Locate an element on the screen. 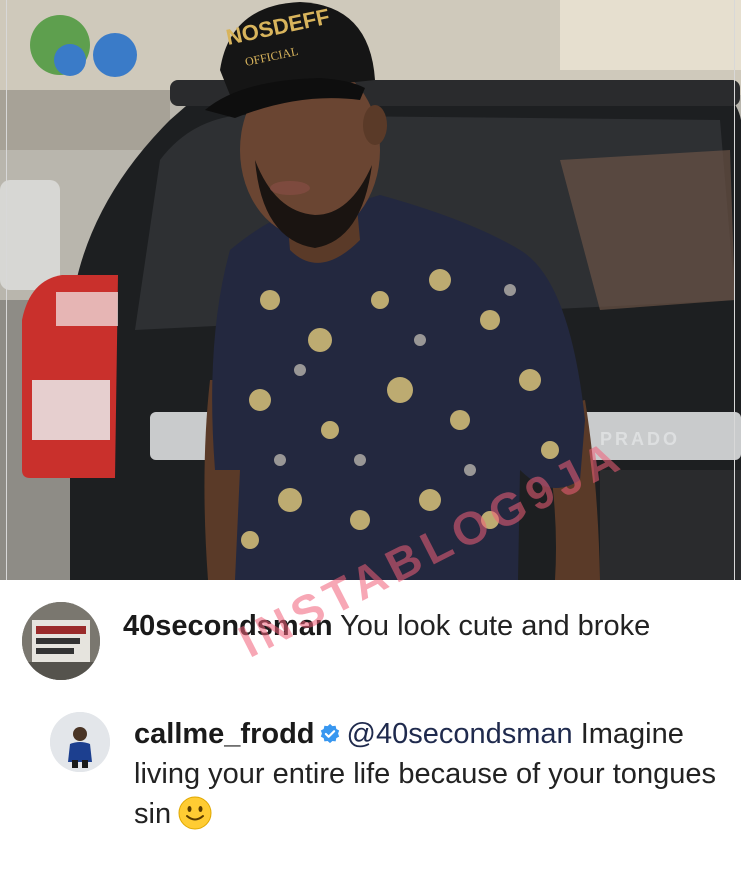 This screenshot has width=741, height=885. mention-link: @40secondsman is located at coordinates (460, 734).